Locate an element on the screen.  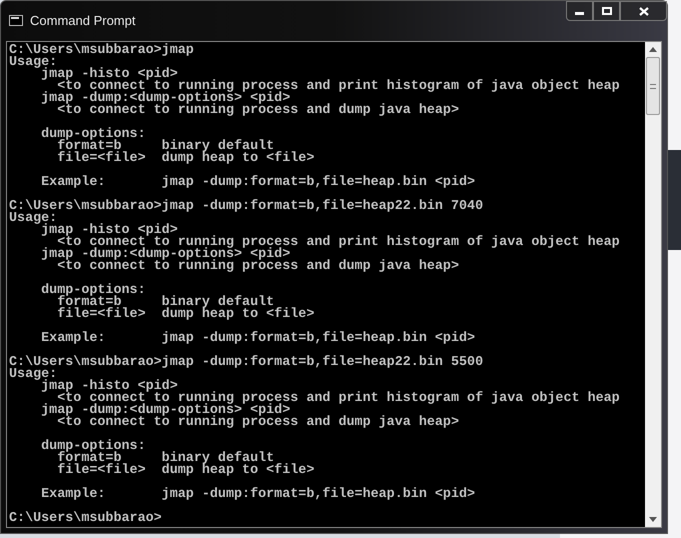
close-button is located at coordinates (643, 11).